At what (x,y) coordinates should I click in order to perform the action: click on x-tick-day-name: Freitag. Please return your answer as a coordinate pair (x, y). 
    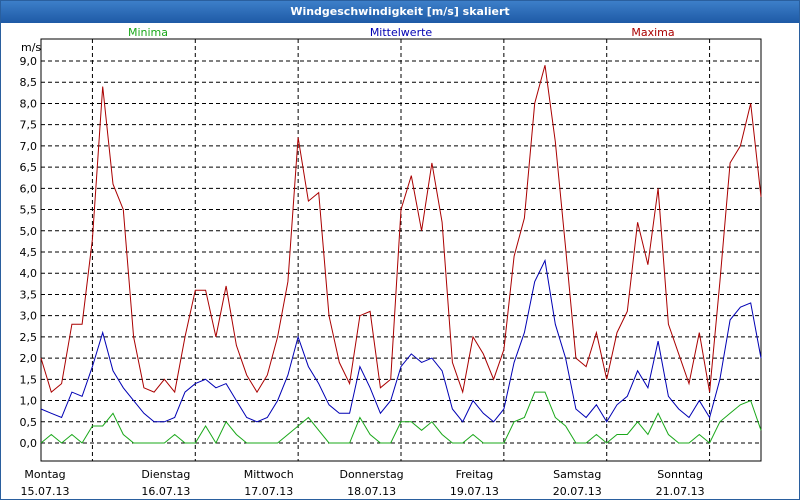
    Looking at the image, I should click on (475, 474).